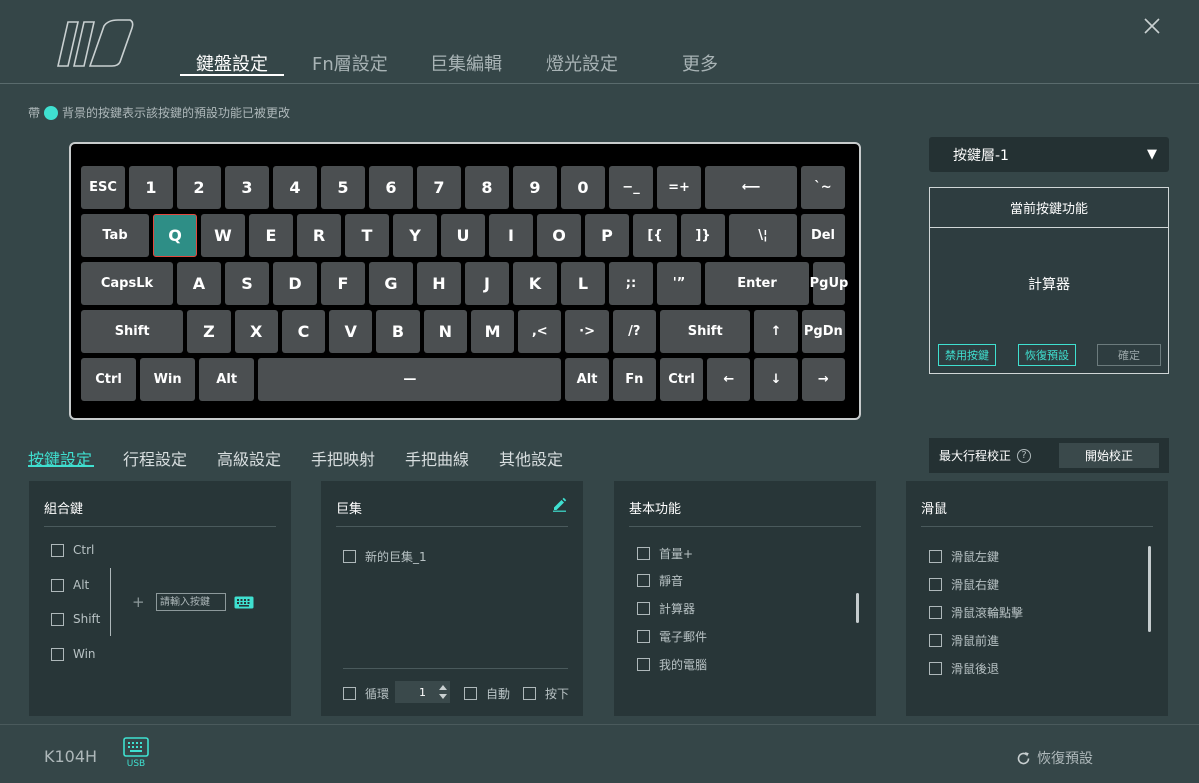 The image size is (1199, 783). What do you see at coordinates (487, 283) in the screenshot?
I see `key-2-7: J` at bounding box center [487, 283].